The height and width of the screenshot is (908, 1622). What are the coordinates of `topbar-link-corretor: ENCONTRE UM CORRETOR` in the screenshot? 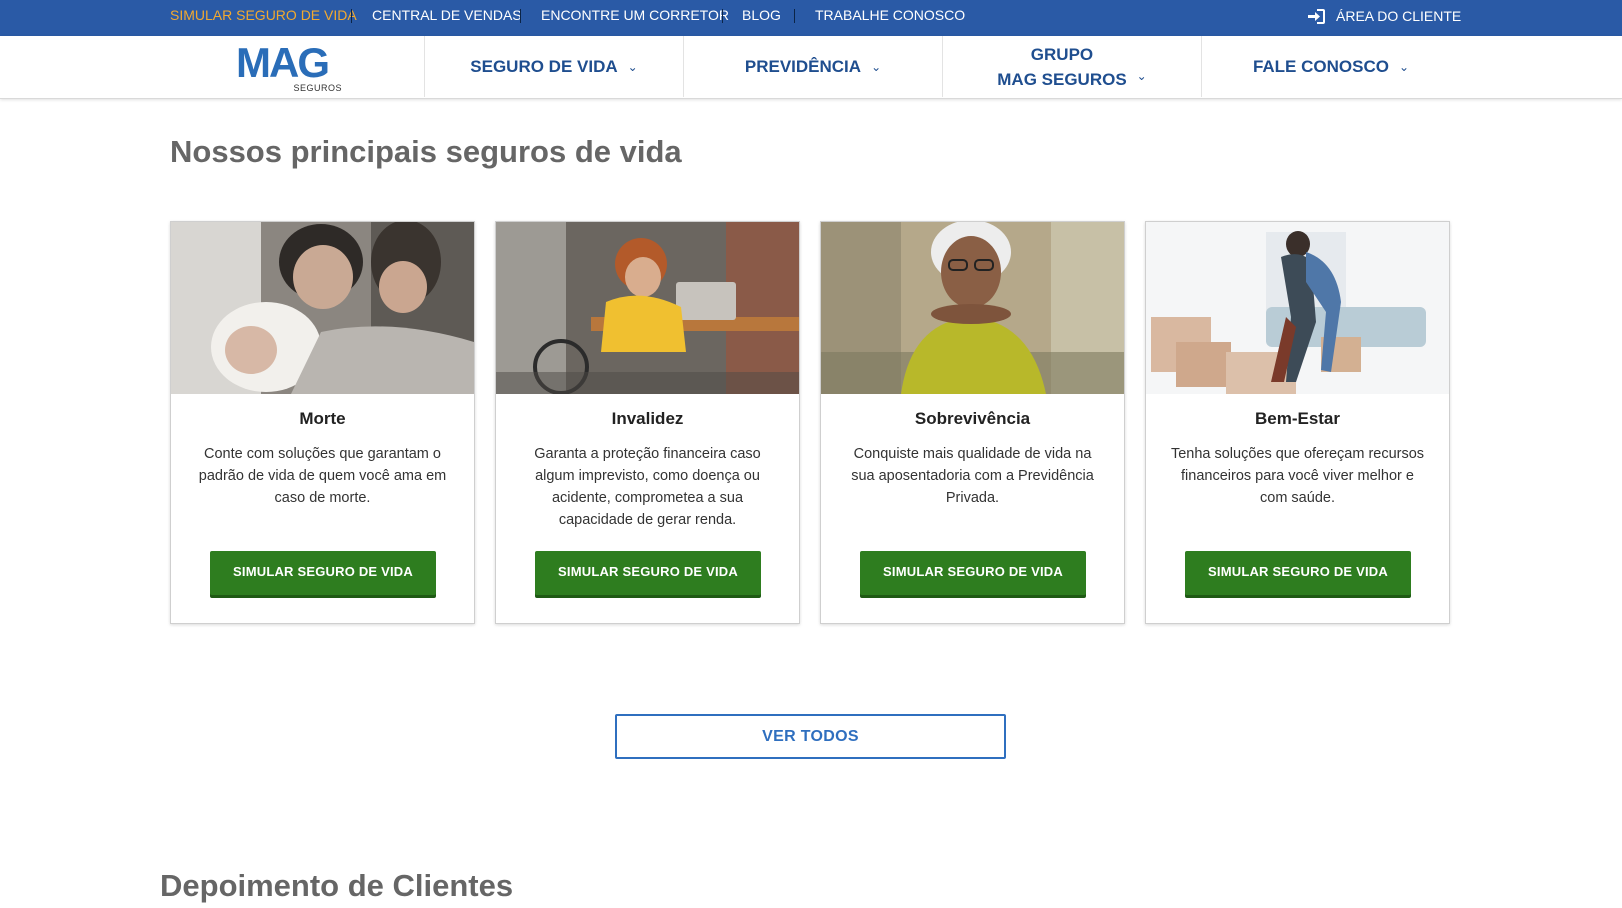 It's located at (635, 15).